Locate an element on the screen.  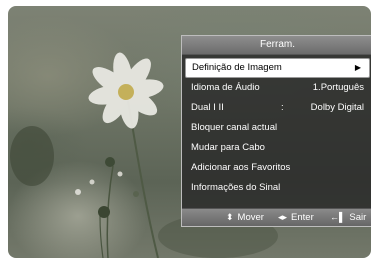
move-hint: ⬍ Mover is located at coordinates (245, 217).